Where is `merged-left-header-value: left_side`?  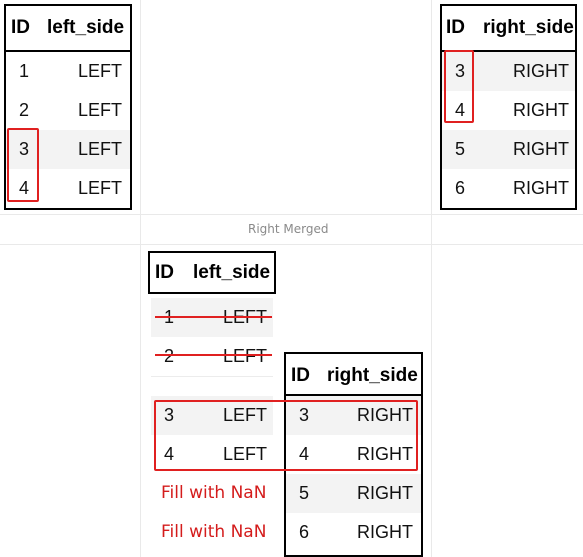
merged-left-header-value: left_side is located at coordinates (232, 272).